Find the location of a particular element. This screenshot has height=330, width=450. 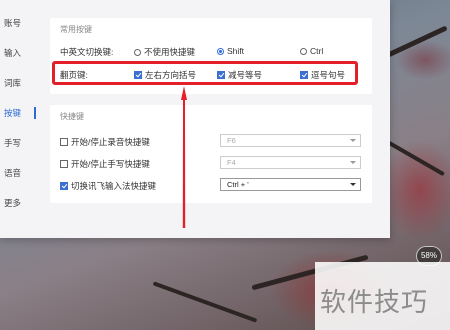

sidebar-item-input: 输入 is located at coordinates (19, 53).